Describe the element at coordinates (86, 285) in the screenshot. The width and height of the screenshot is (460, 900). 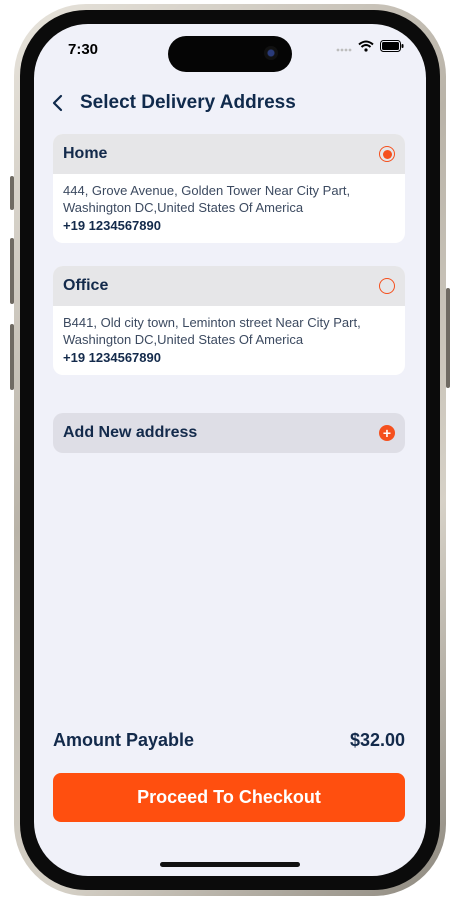
I see `address-label: Office` at that location.